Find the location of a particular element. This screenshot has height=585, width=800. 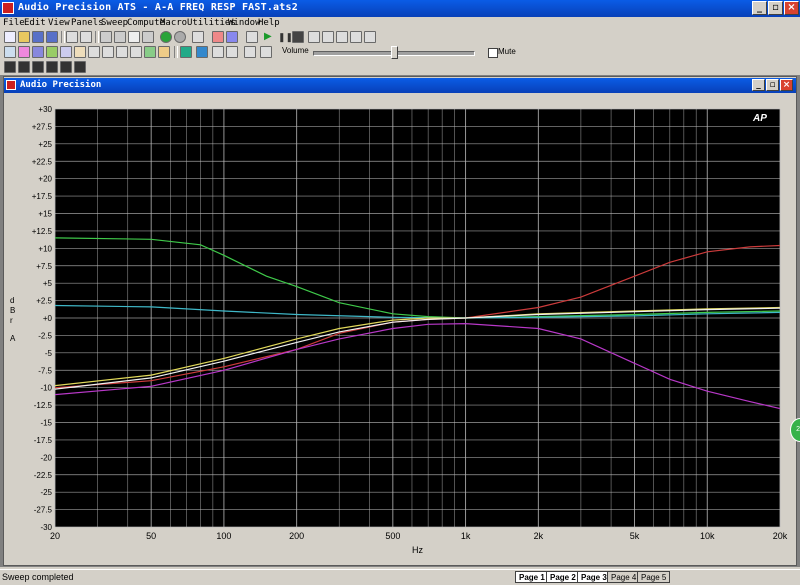

print-icon is located at coordinates (72, 37).